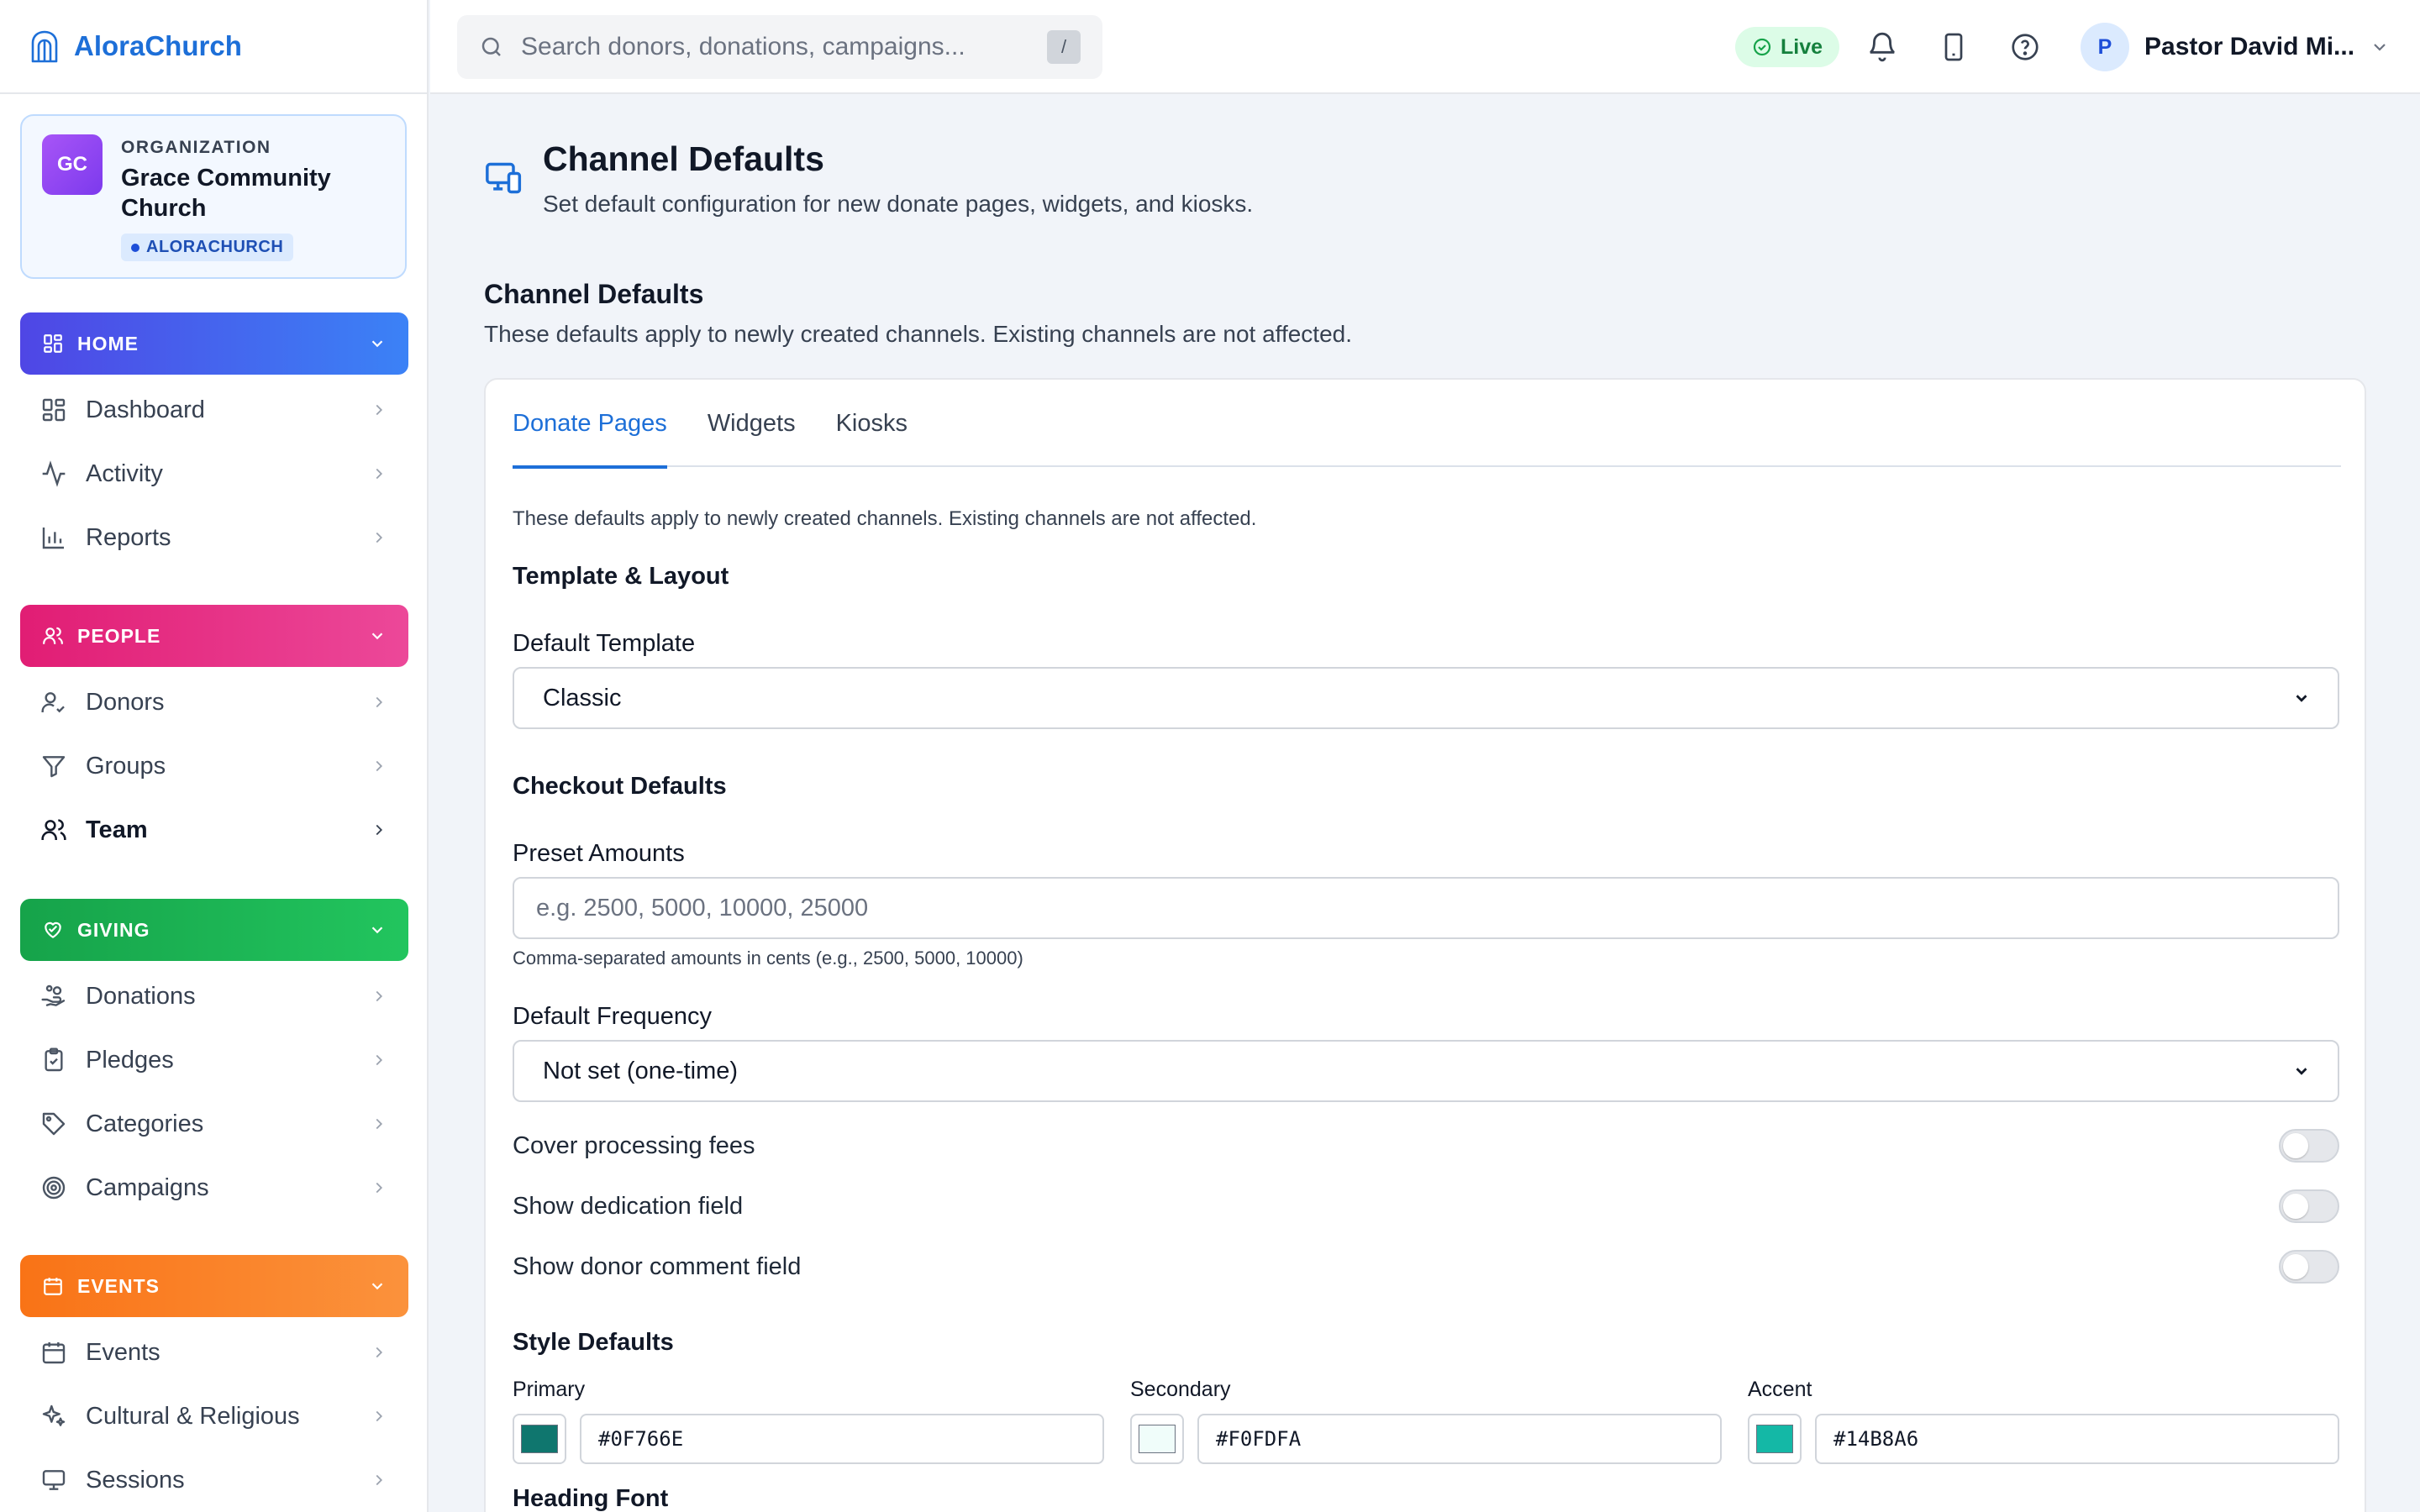 Image resolution: width=2420 pixels, height=1512 pixels. Describe the element at coordinates (1157, 1439) in the screenshot. I see `secondary-color-picker` at that location.